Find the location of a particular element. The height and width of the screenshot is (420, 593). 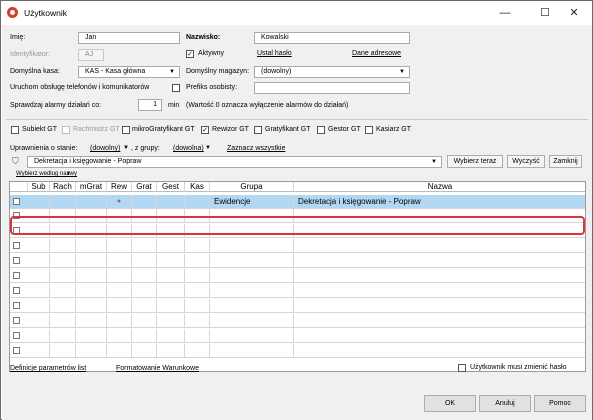

alarmy-unit: min is located at coordinates (174, 105).